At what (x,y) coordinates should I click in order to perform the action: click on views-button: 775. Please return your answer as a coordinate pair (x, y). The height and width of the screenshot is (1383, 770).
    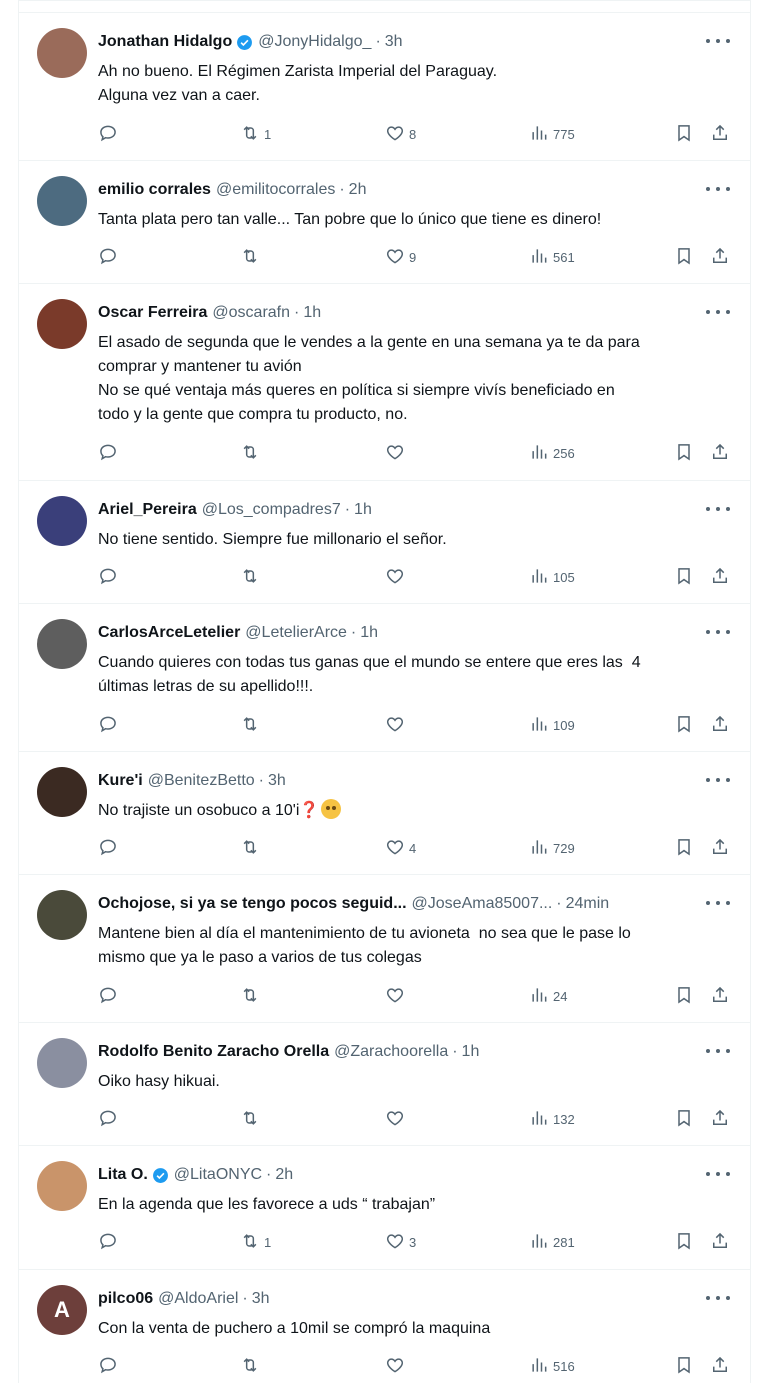
    Looking at the image, I should click on (552, 134).